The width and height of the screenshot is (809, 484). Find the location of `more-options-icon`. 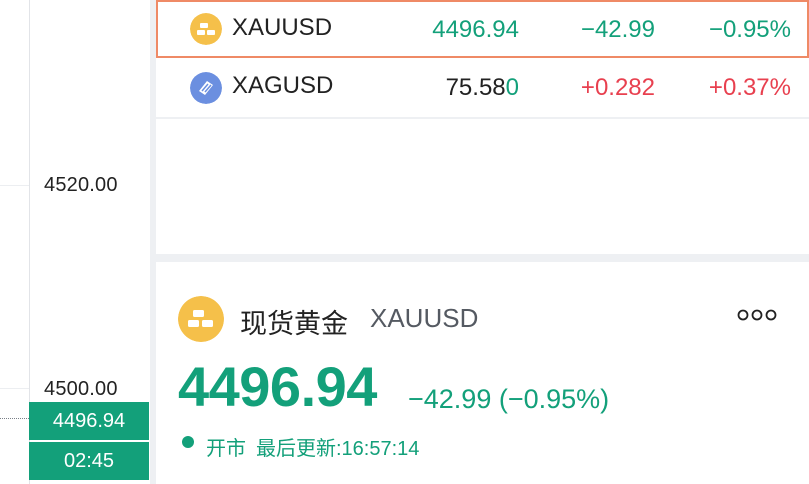

more-options-icon is located at coordinates (757, 315).